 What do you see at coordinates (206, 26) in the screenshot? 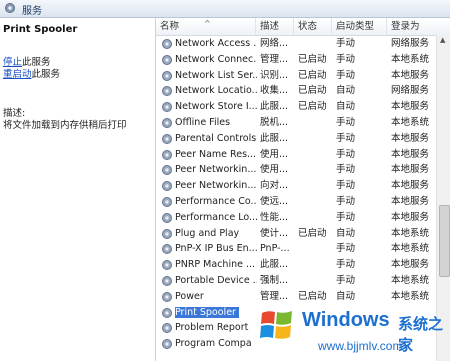
I see `column-header-name: ^ 名称` at bounding box center [206, 26].